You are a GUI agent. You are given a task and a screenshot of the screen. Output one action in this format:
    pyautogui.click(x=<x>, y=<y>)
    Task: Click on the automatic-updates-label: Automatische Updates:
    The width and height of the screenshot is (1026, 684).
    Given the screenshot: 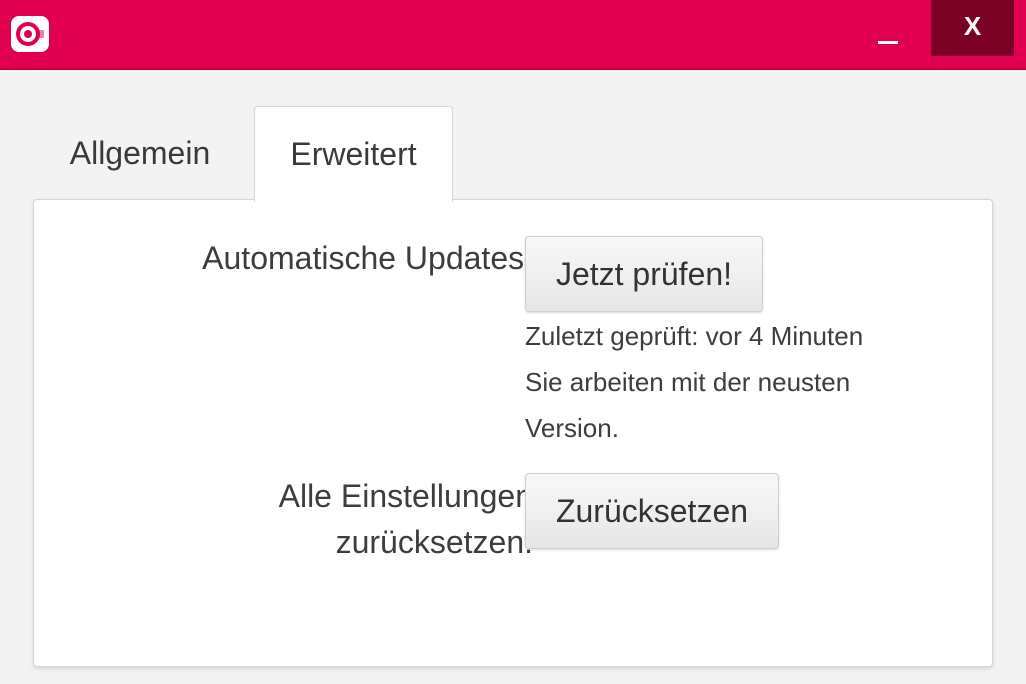 What is the action you would take?
    pyautogui.click(x=367, y=258)
    